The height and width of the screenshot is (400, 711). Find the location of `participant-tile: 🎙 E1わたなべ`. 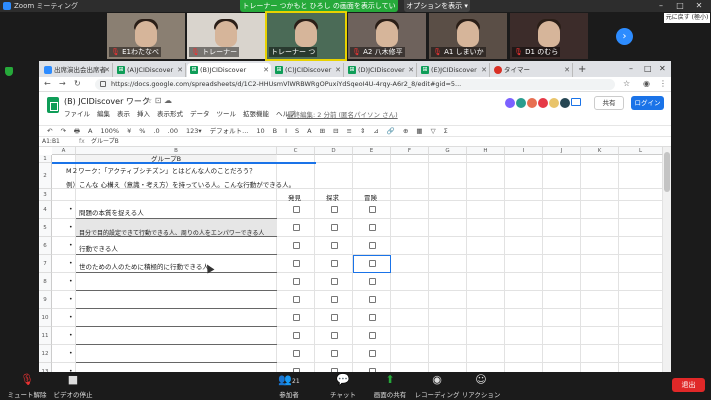

participant-tile: 🎙 E1わたなべ is located at coordinates (146, 36).